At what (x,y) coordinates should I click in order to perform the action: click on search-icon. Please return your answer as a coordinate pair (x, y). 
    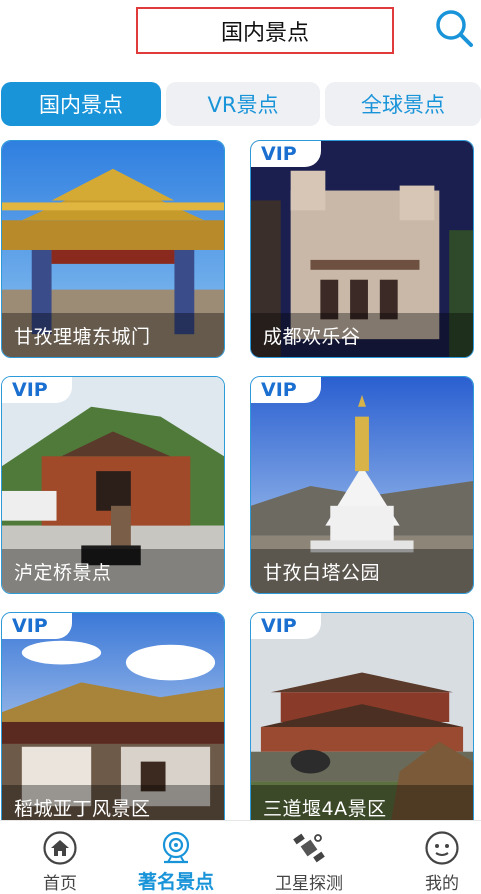
    Looking at the image, I should click on (454, 28).